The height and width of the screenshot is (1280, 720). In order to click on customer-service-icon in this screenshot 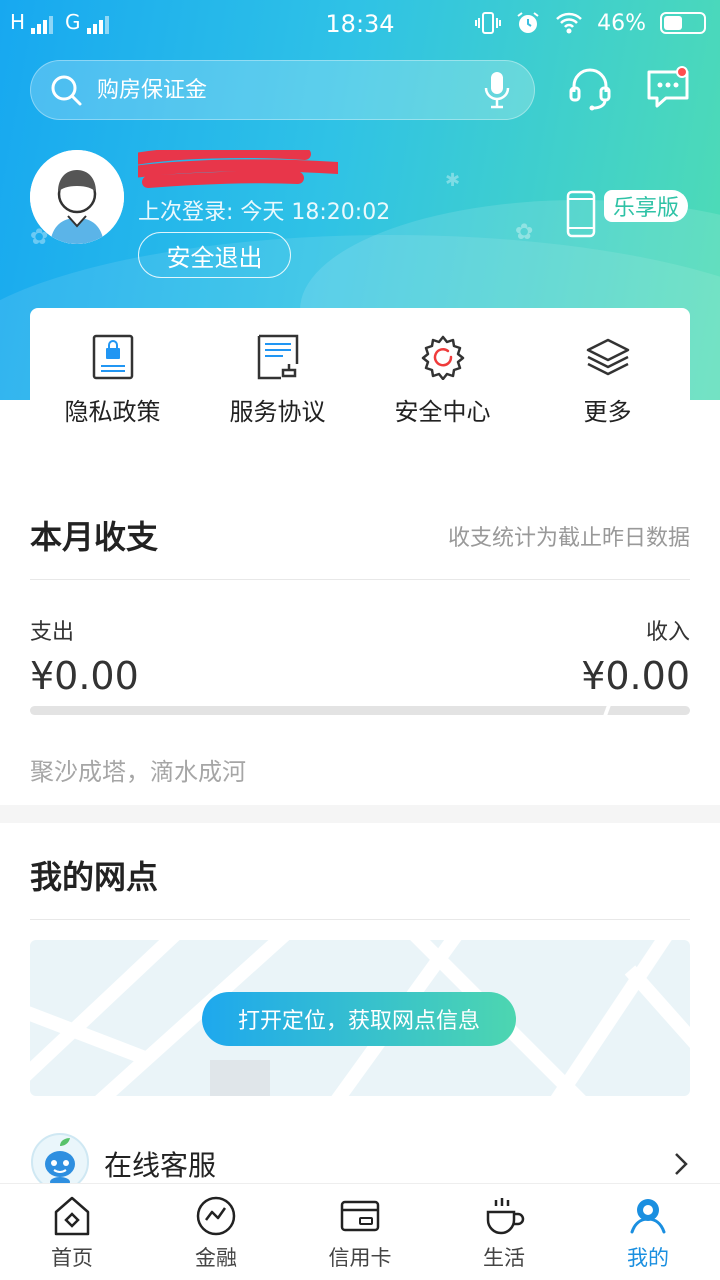, I will do `click(590, 88)`.